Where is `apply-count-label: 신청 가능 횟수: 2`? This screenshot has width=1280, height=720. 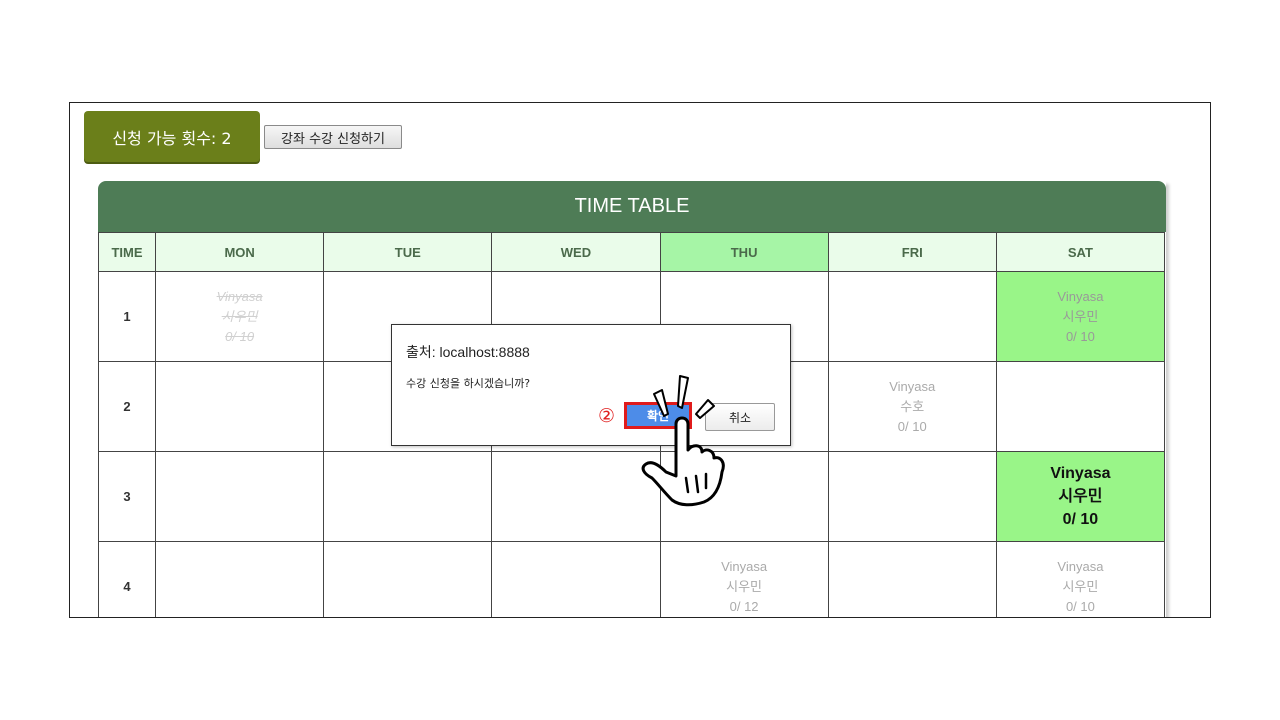
apply-count-label: 신청 가능 횟수: 2 is located at coordinates (172, 138).